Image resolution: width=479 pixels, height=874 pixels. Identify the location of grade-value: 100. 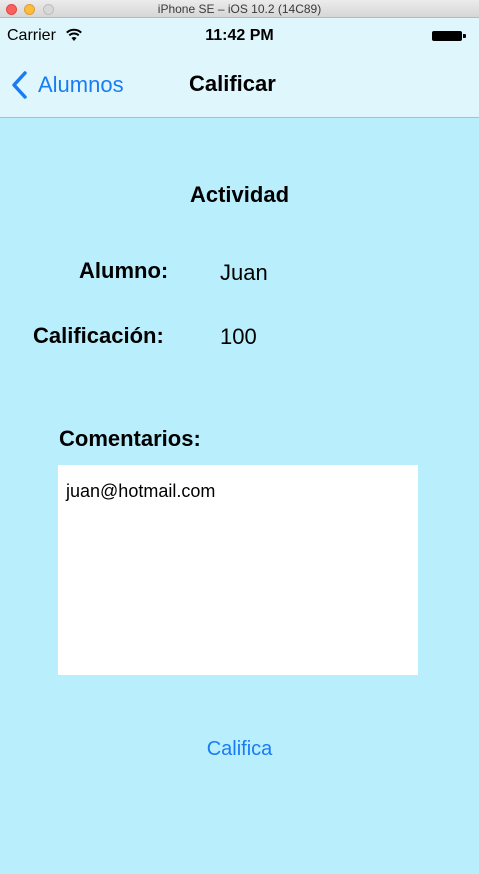
(238, 336).